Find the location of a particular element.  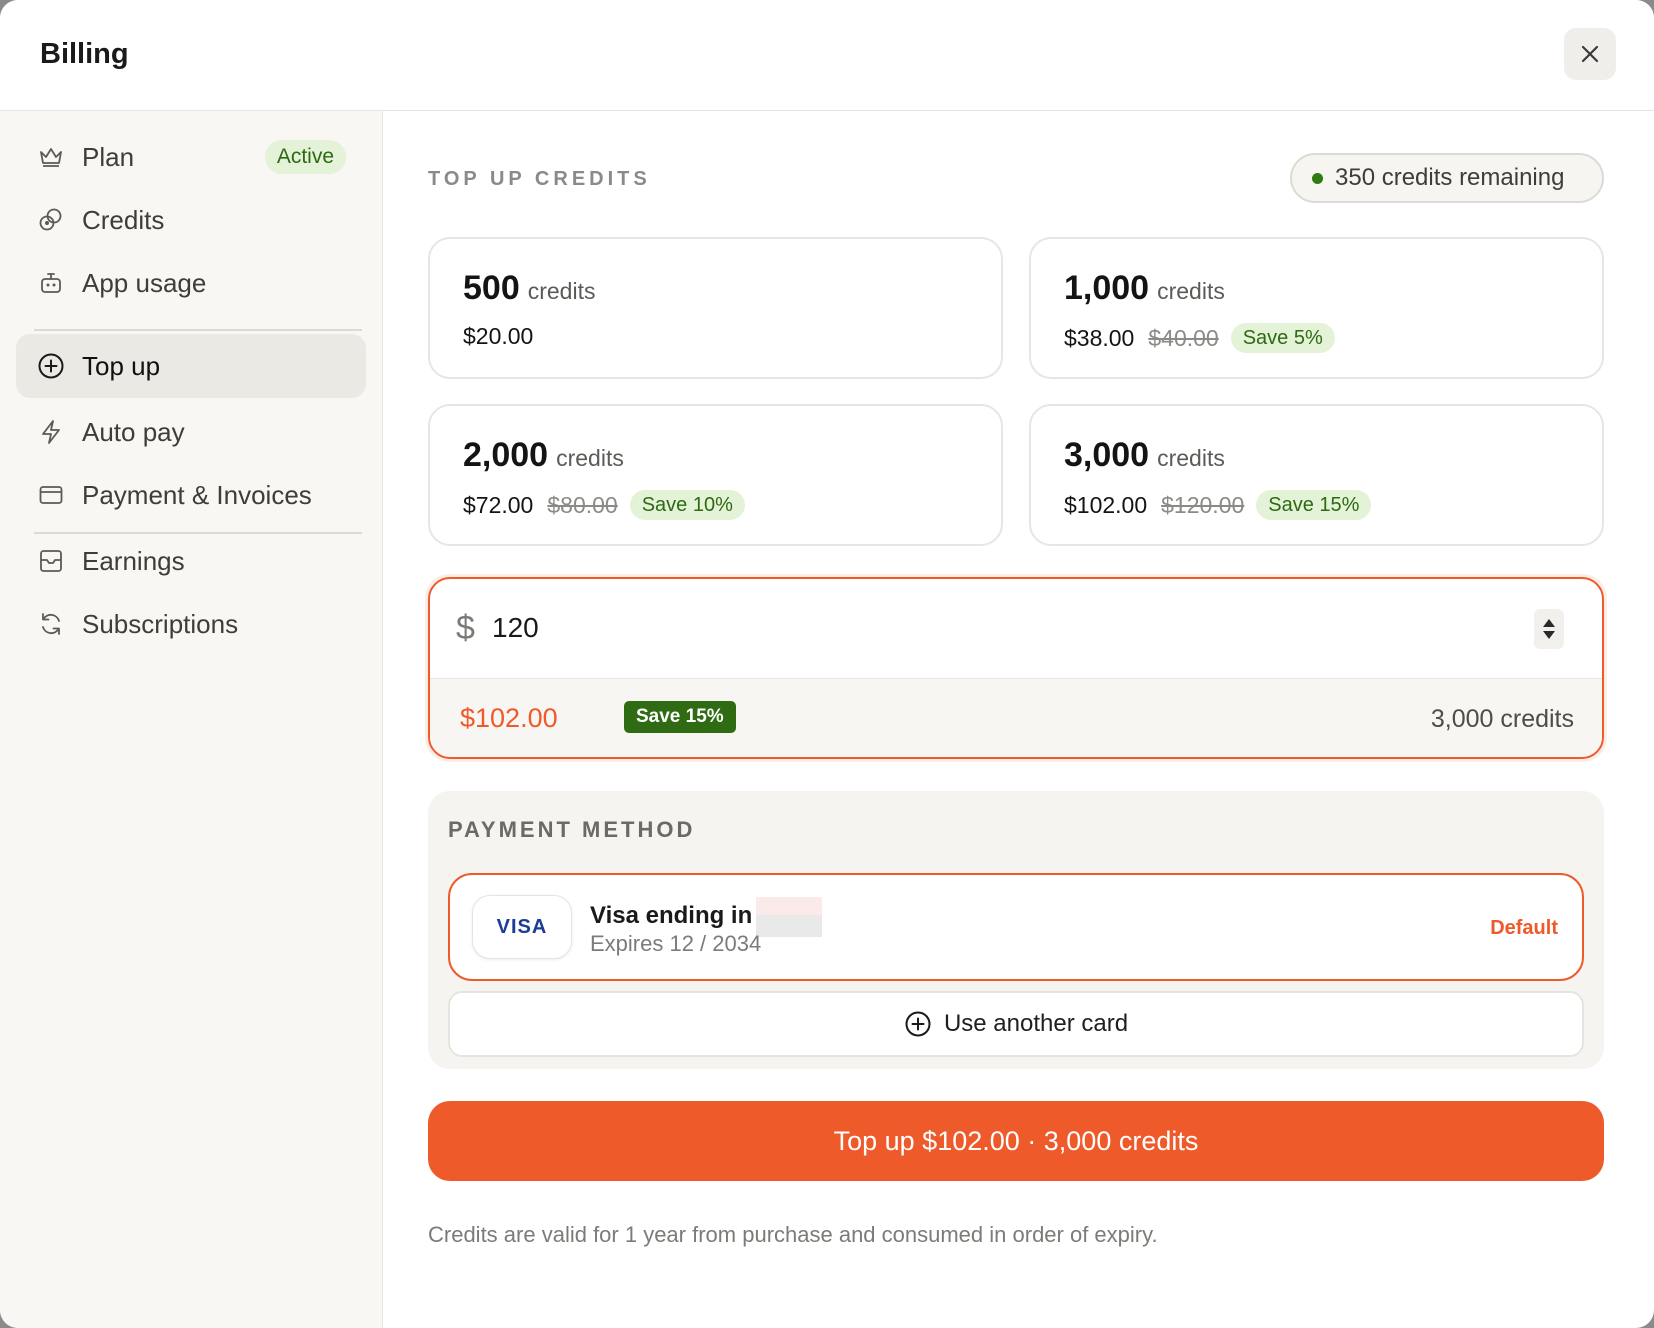

pack-price: $102.00 is located at coordinates (1106, 504).